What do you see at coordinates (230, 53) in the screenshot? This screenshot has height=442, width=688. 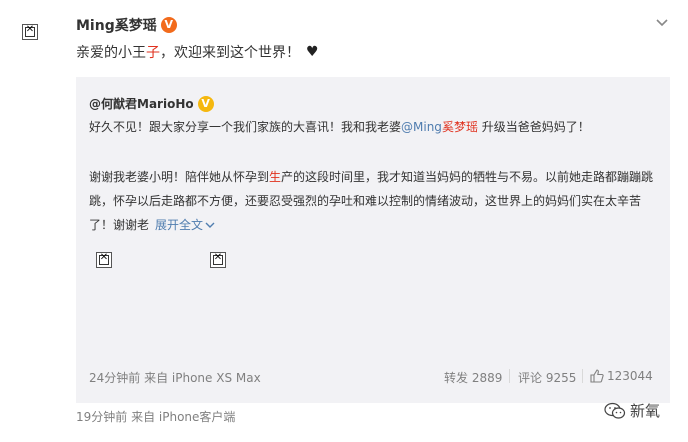 I see `post-text-part2: ，欢迎来到这个世界！` at bounding box center [230, 53].